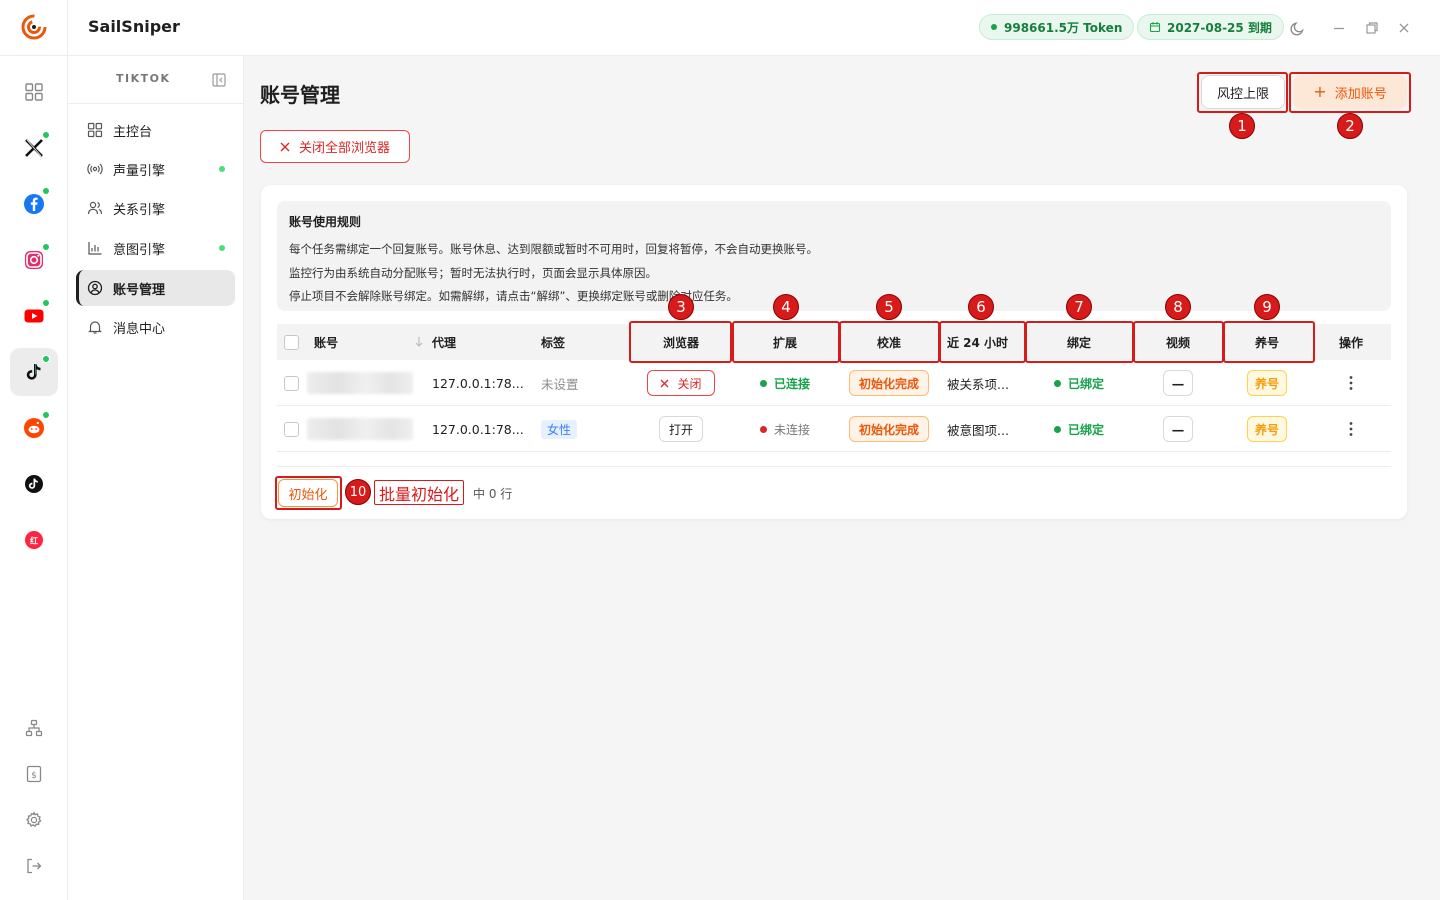 The height and width of the screenshot is (900, 1440). What do you see at coordinates (34, 372) in the screenshot?
I see `rail-tiktok` at bounding box center [34, 372].